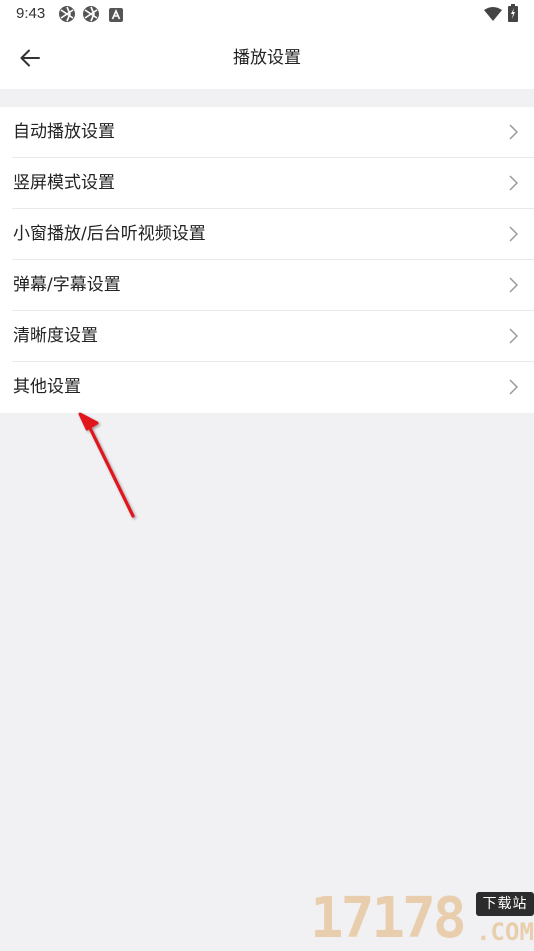  Describe the element at coordinates (267, 336) in the screenshot. I see `menu-item-quality-settings: 清晰度设置` at that location.